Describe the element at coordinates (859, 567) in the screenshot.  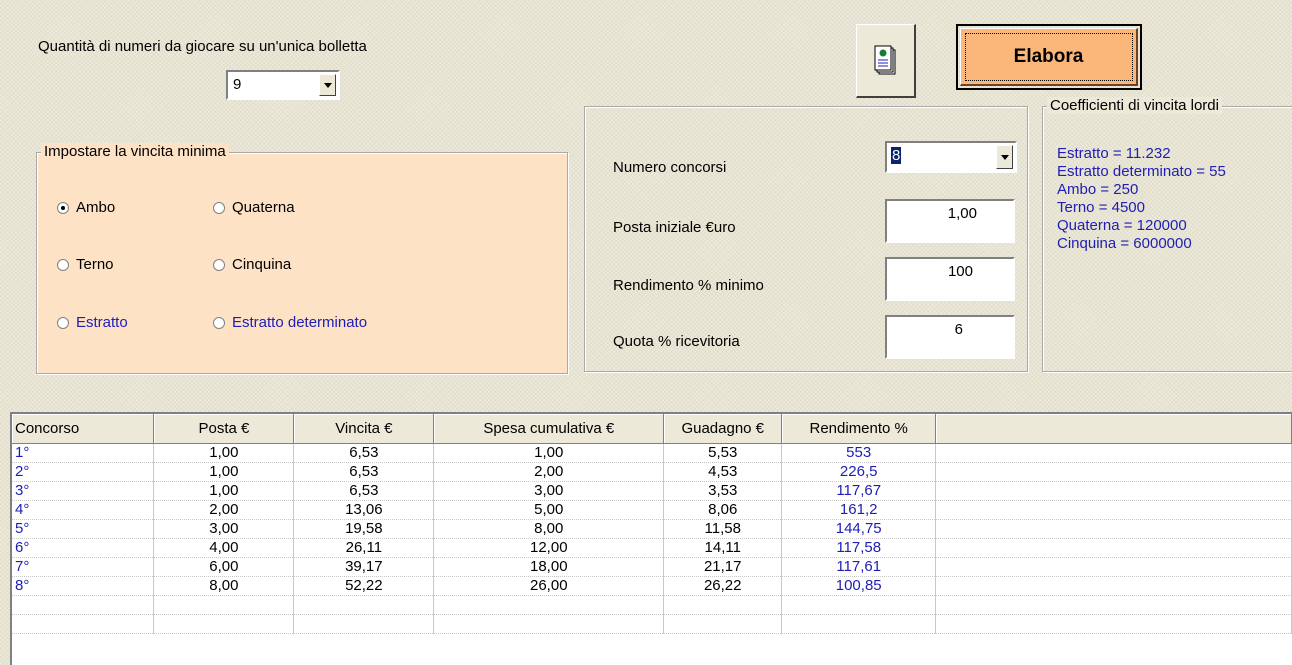
I see `table-cell: 117,61` at that location.